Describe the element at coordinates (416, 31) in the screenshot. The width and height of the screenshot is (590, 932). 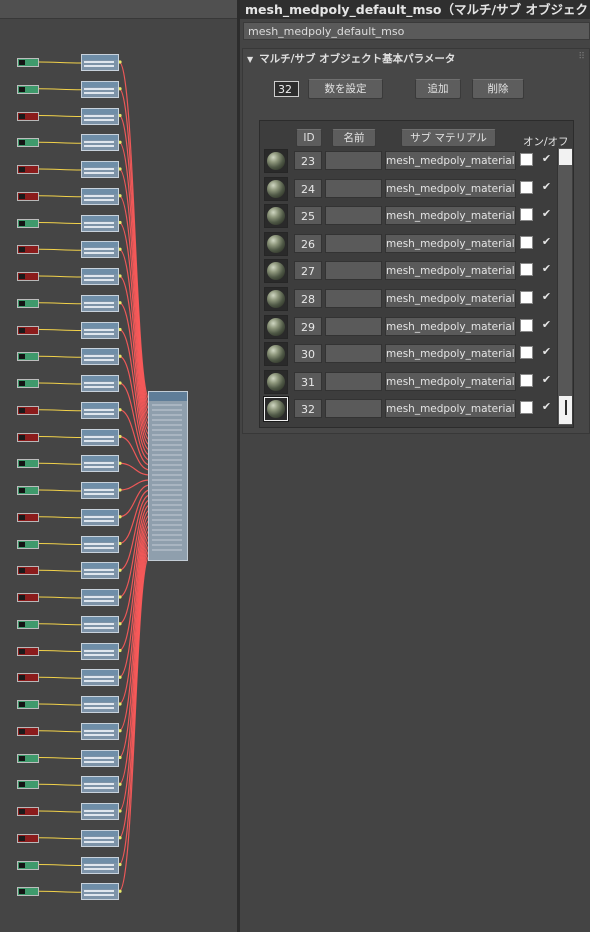
I see `material-name-field: mesh_medpoly_default_mso` at that location.